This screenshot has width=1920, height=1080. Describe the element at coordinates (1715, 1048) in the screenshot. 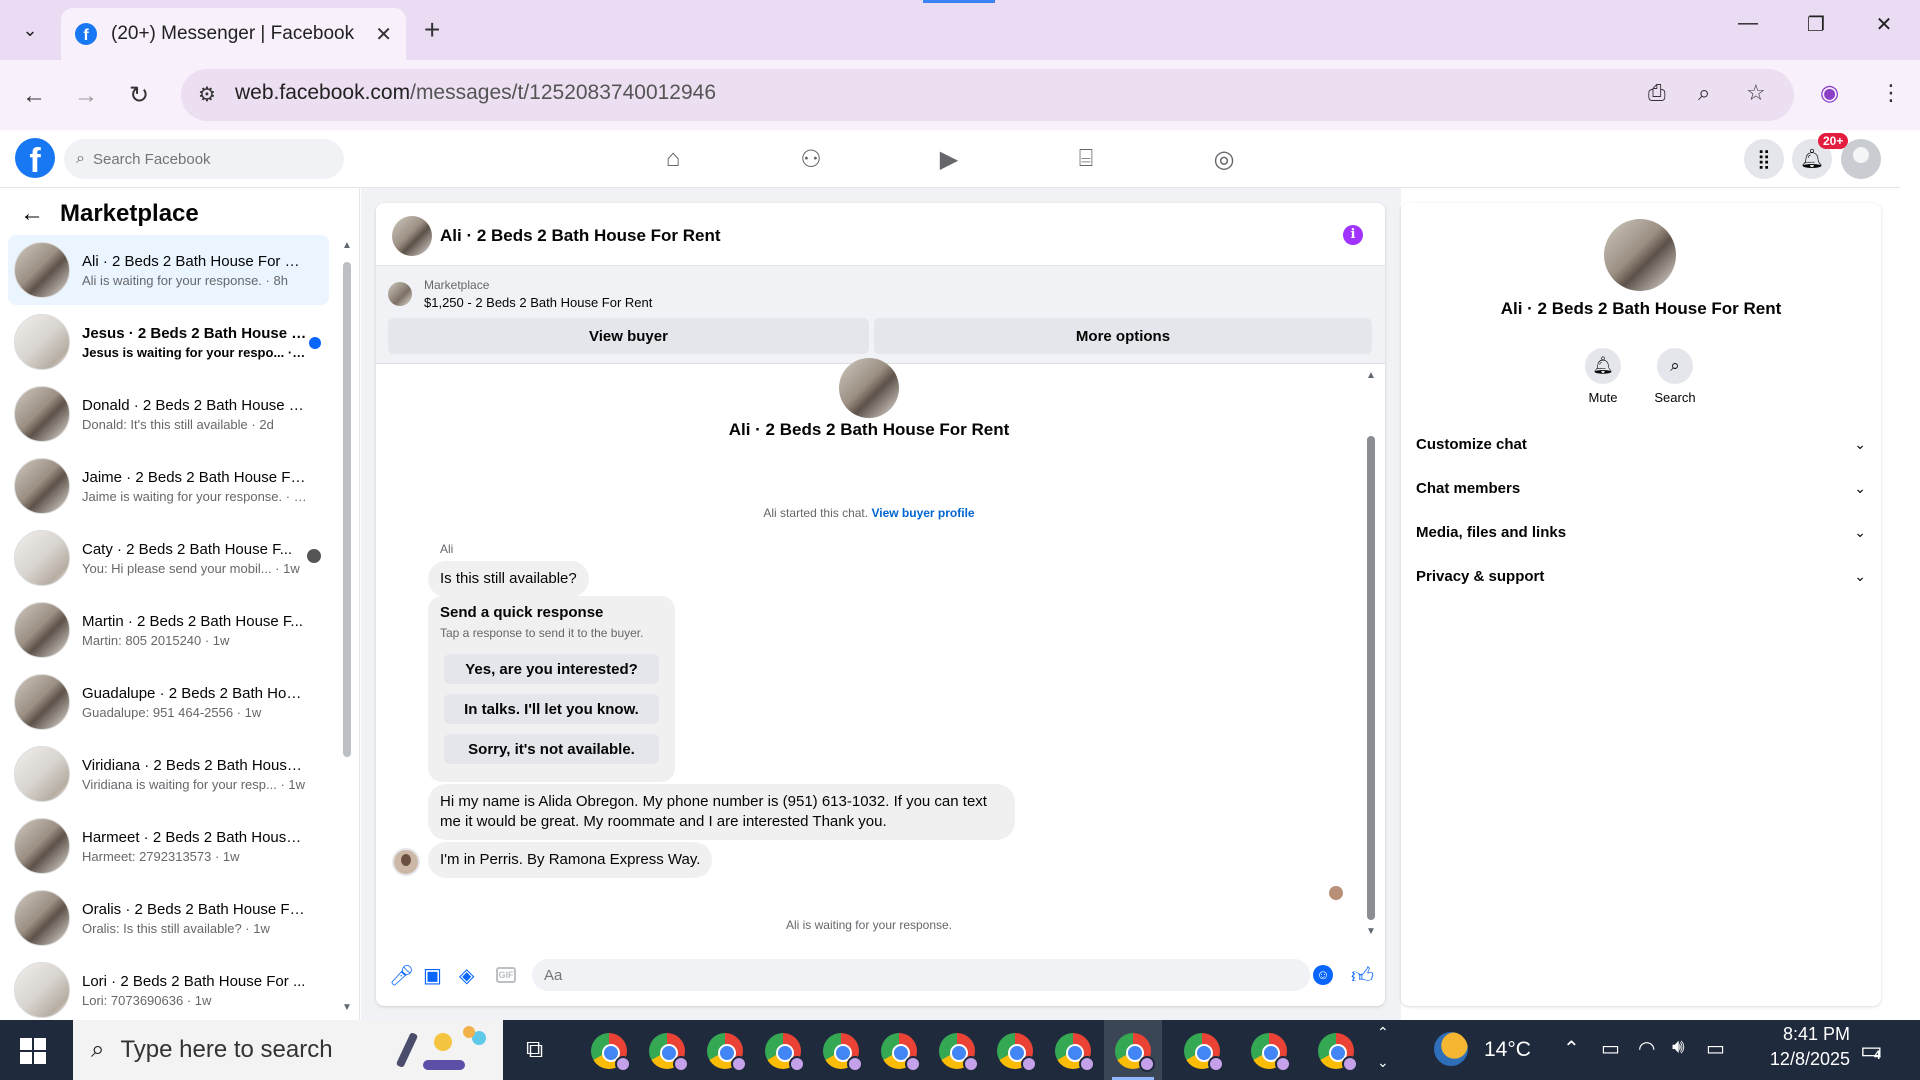

I see `battery-icon: ▭` at that location.